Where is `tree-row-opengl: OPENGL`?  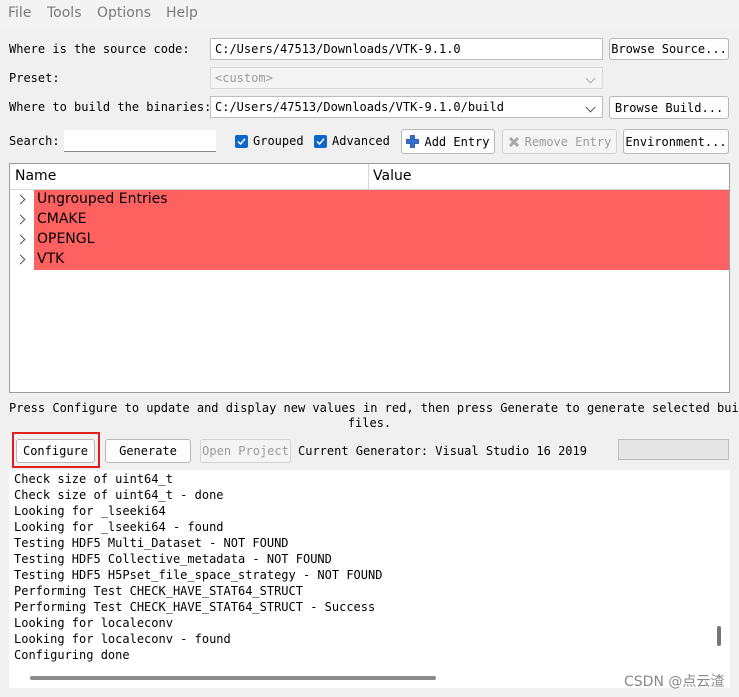 tree-row-opengl: OPENGL is located at coordinates (369, 240).